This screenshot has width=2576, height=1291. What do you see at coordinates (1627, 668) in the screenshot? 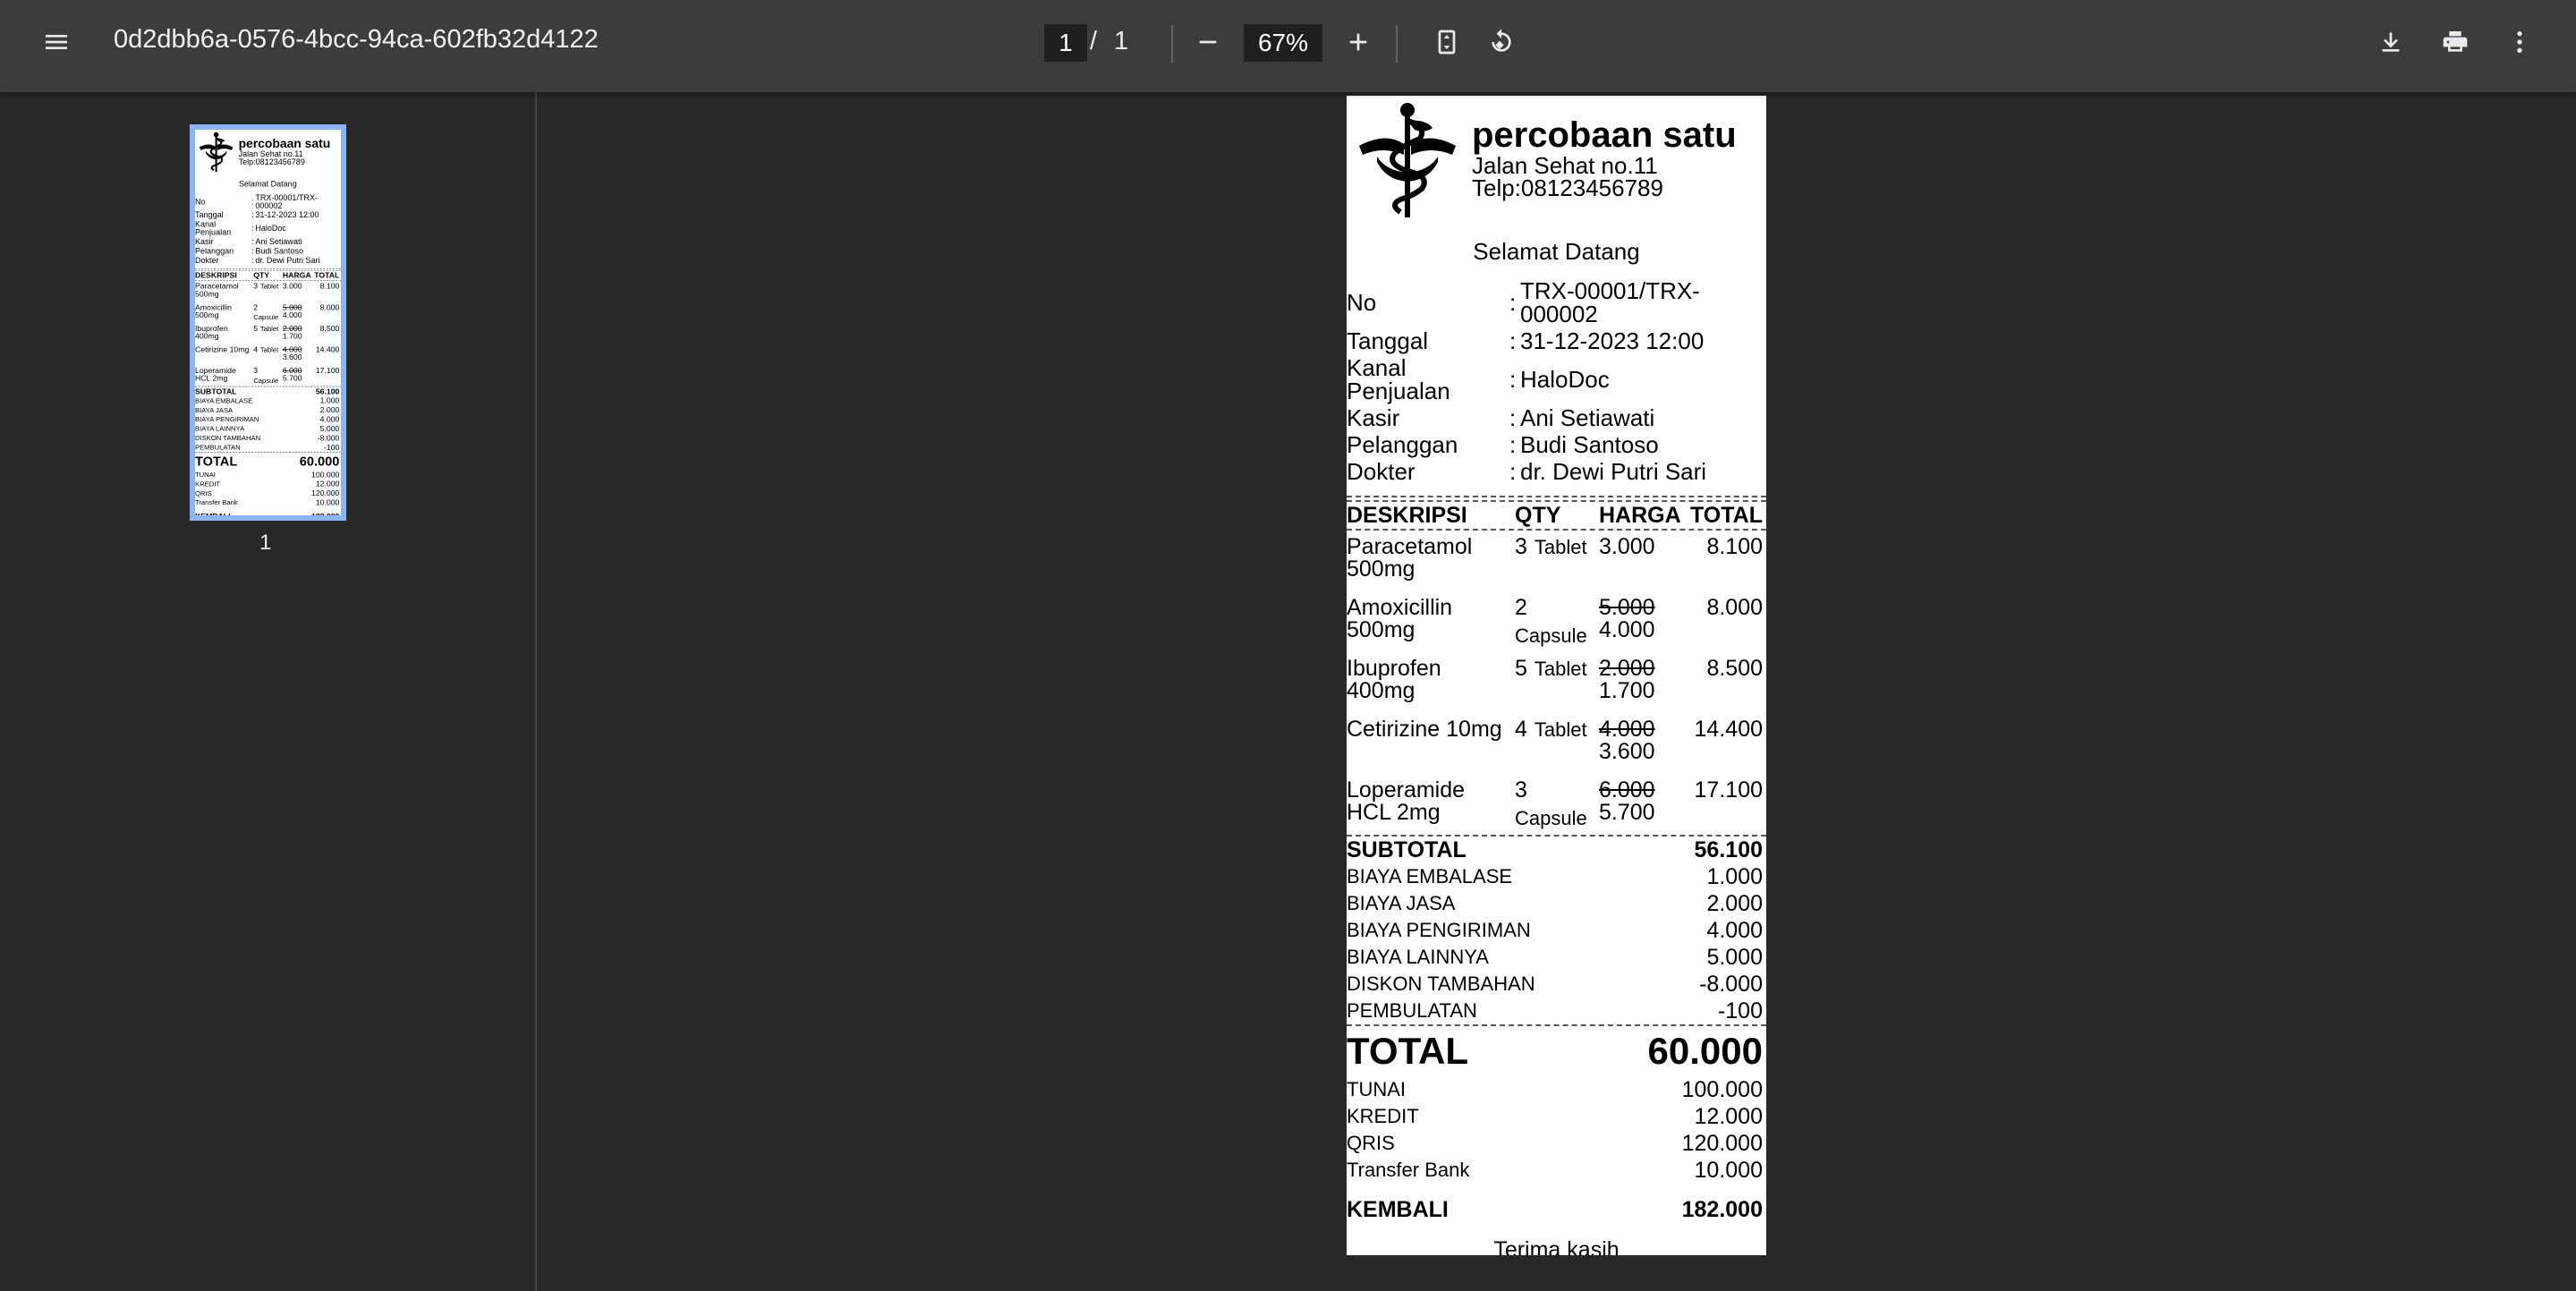
I see `item-original-price: 2.000` at bounding box center [1627, 668].